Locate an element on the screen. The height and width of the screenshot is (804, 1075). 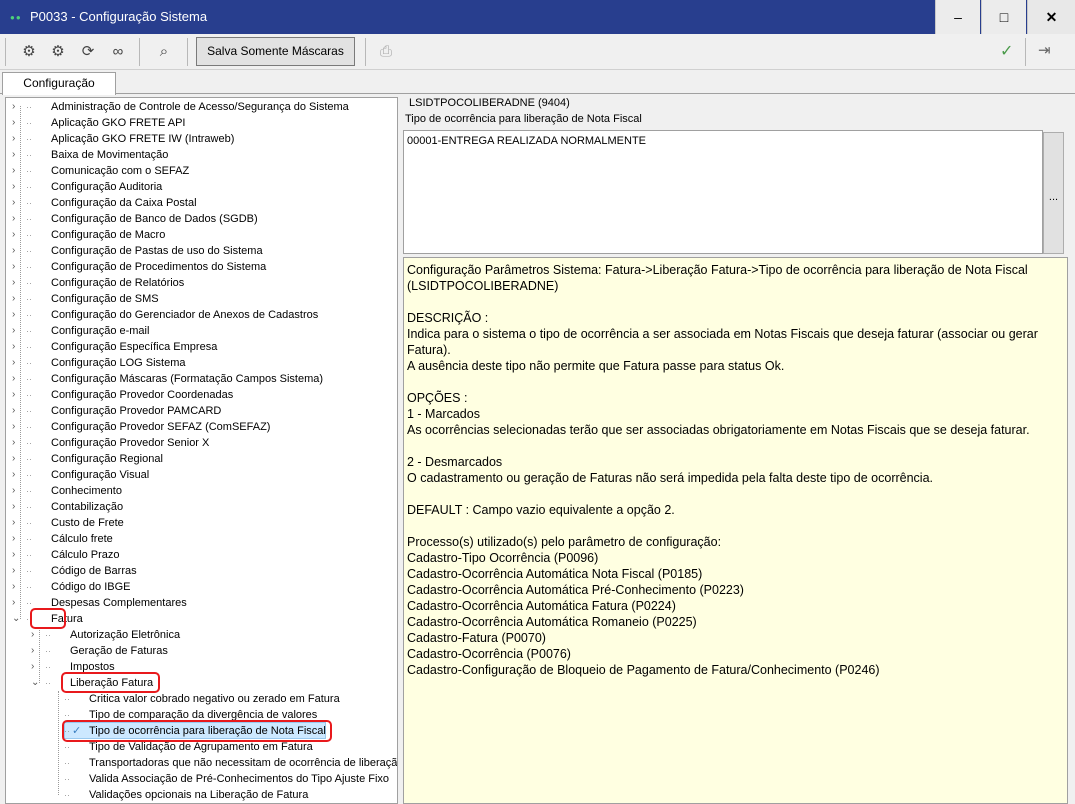
tree-item: › ·· Configuração Específica Empresa is located at coordinates (201, 347).